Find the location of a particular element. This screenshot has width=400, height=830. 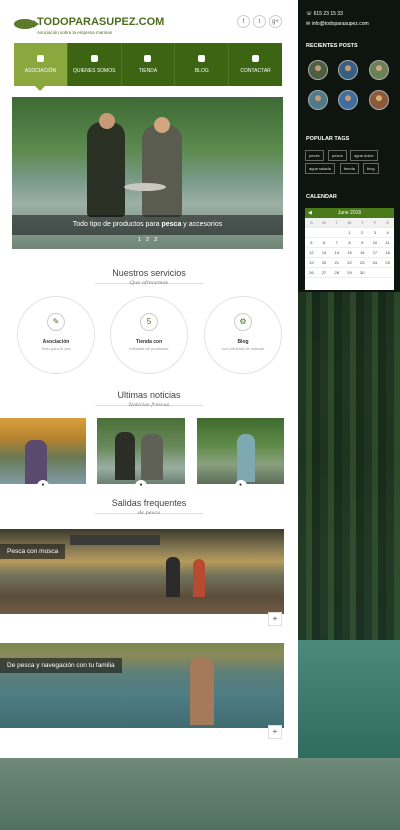

nav-item-blog: BLOG is located at coordinates (202, 64).